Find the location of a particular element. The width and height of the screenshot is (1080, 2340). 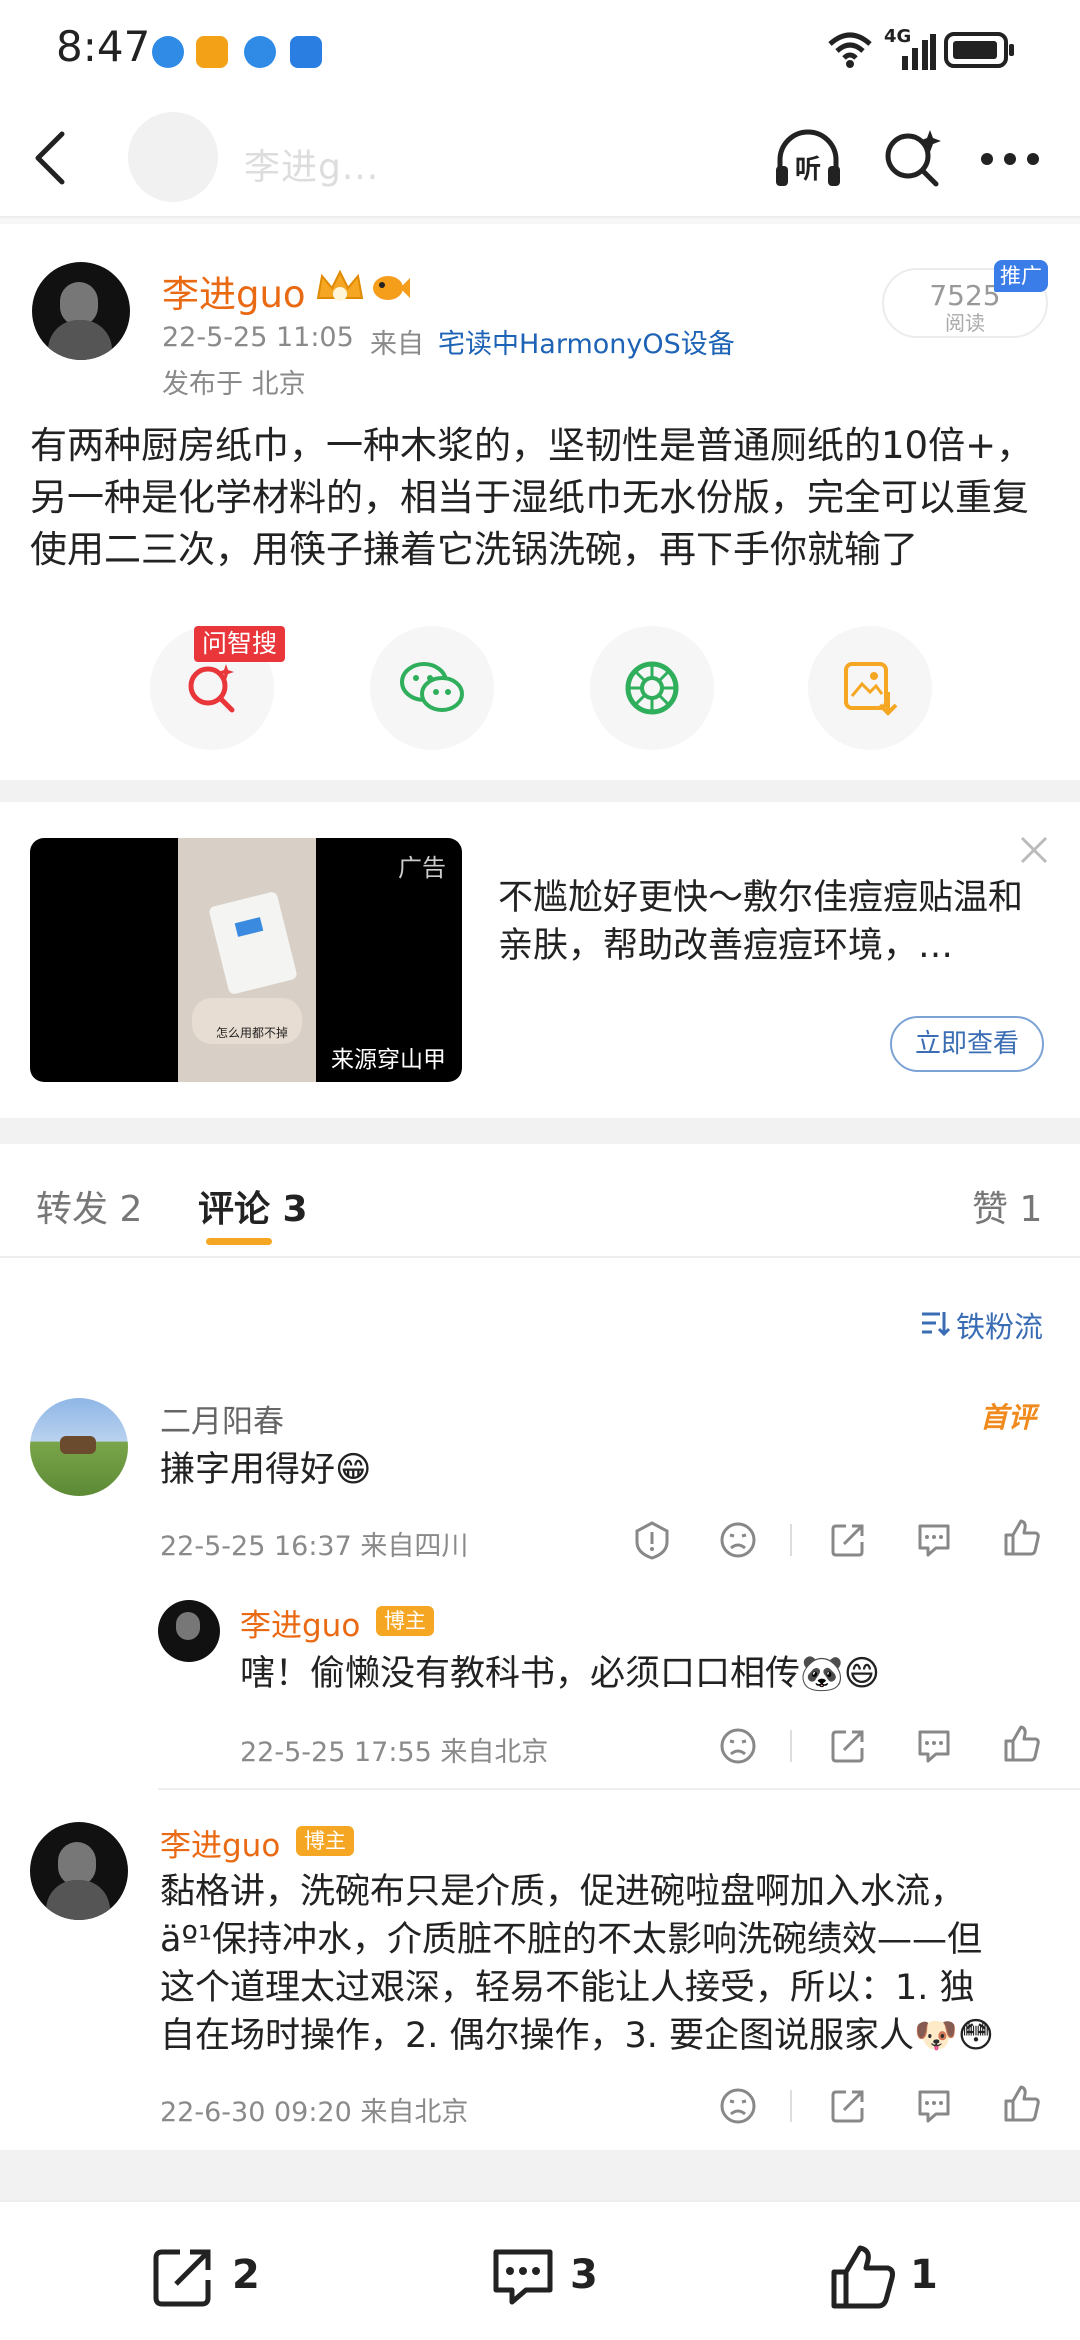

close-ad-icon is located at coordinates (1034, 850).